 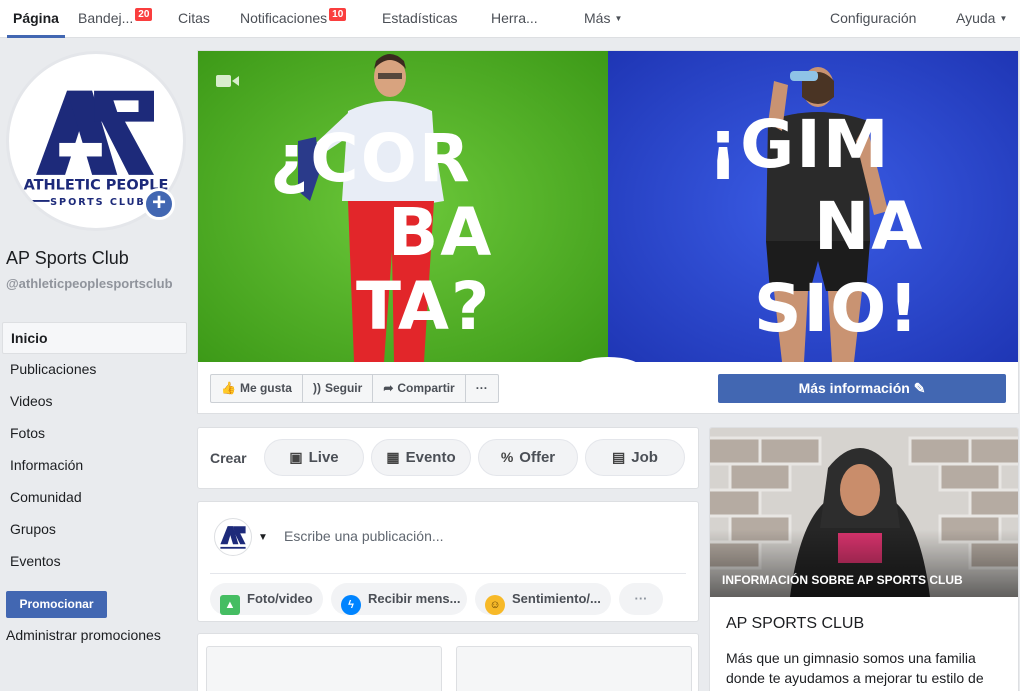 I want to click on photo-video-label: Foto/video, so click(x=280, y=598).